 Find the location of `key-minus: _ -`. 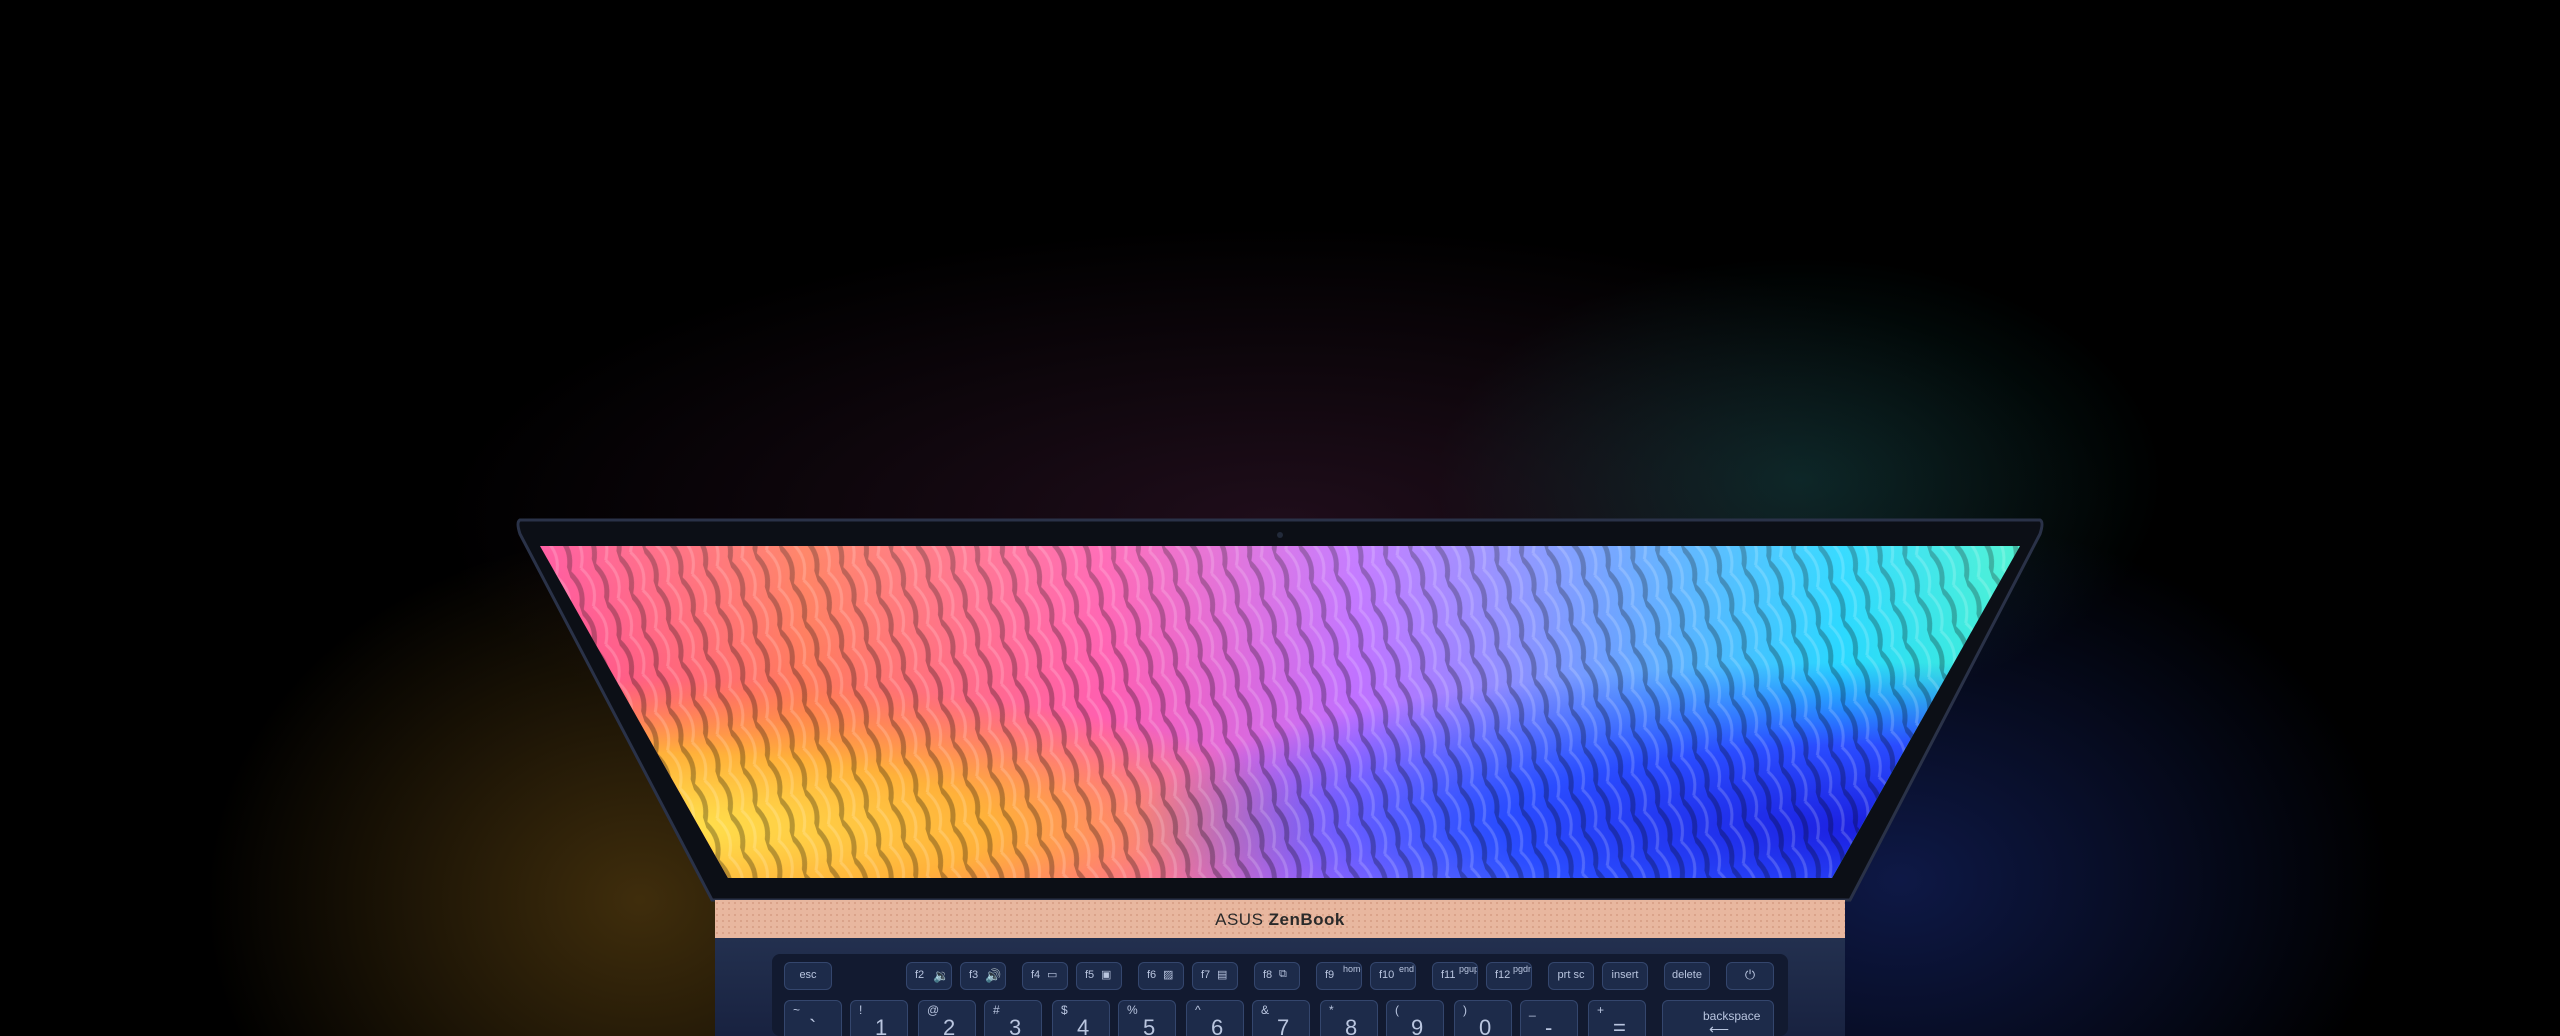

key-minus: _ - is located at coordinates (1549, 1018).